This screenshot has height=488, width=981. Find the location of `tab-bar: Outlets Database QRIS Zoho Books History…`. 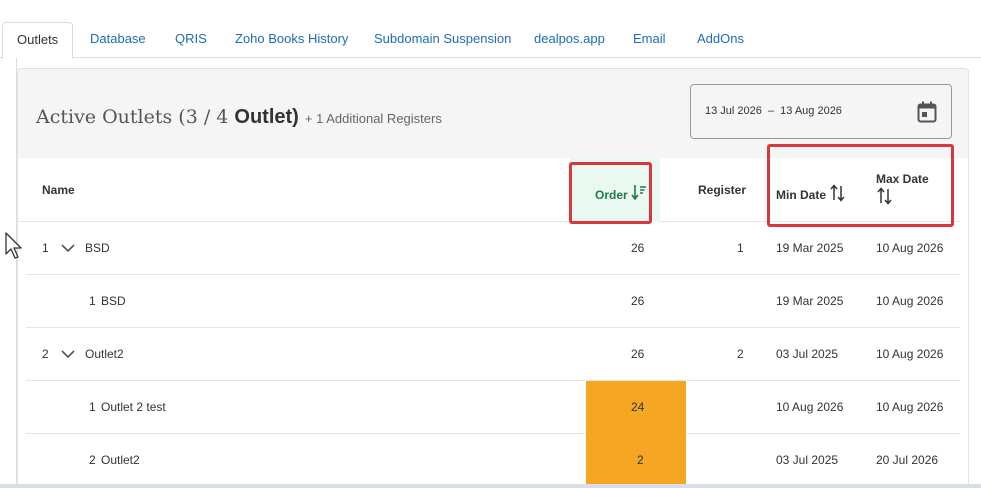

tab-bar: Outlets Database QRIS Zoho Books History… is located at coordinates (490, 40).